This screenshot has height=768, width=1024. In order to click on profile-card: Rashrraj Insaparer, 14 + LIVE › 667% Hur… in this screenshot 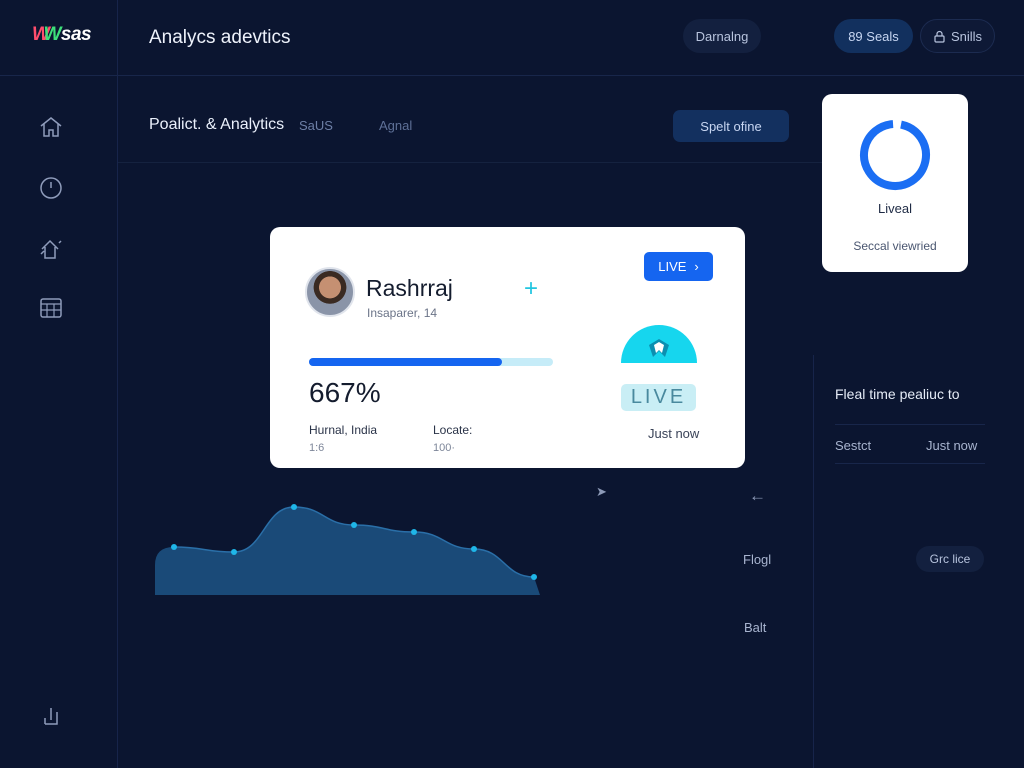, I will do `click(507, 347)`.